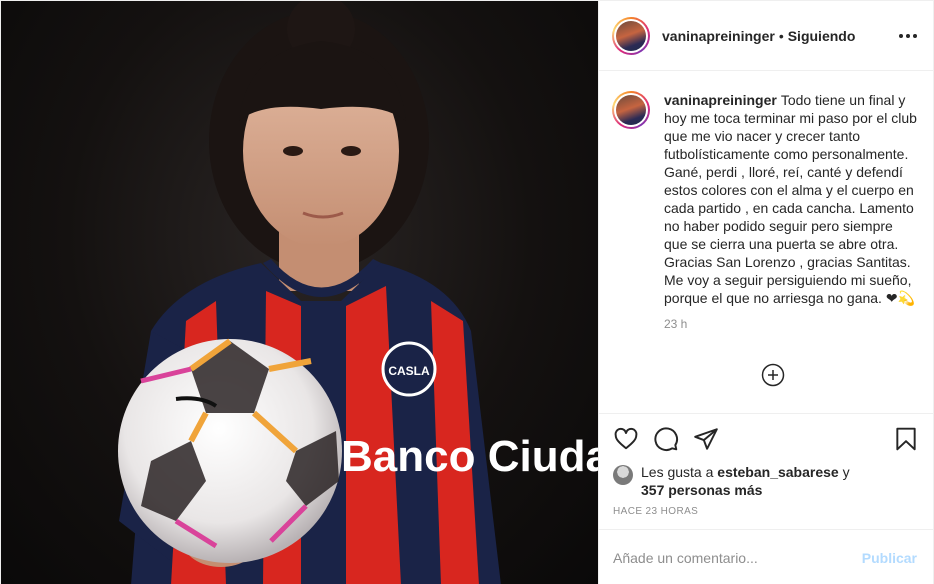  What do you see at coordinates (766, 438) in the screenshot?
I see `action-bar` at bounding box center [766, 438].